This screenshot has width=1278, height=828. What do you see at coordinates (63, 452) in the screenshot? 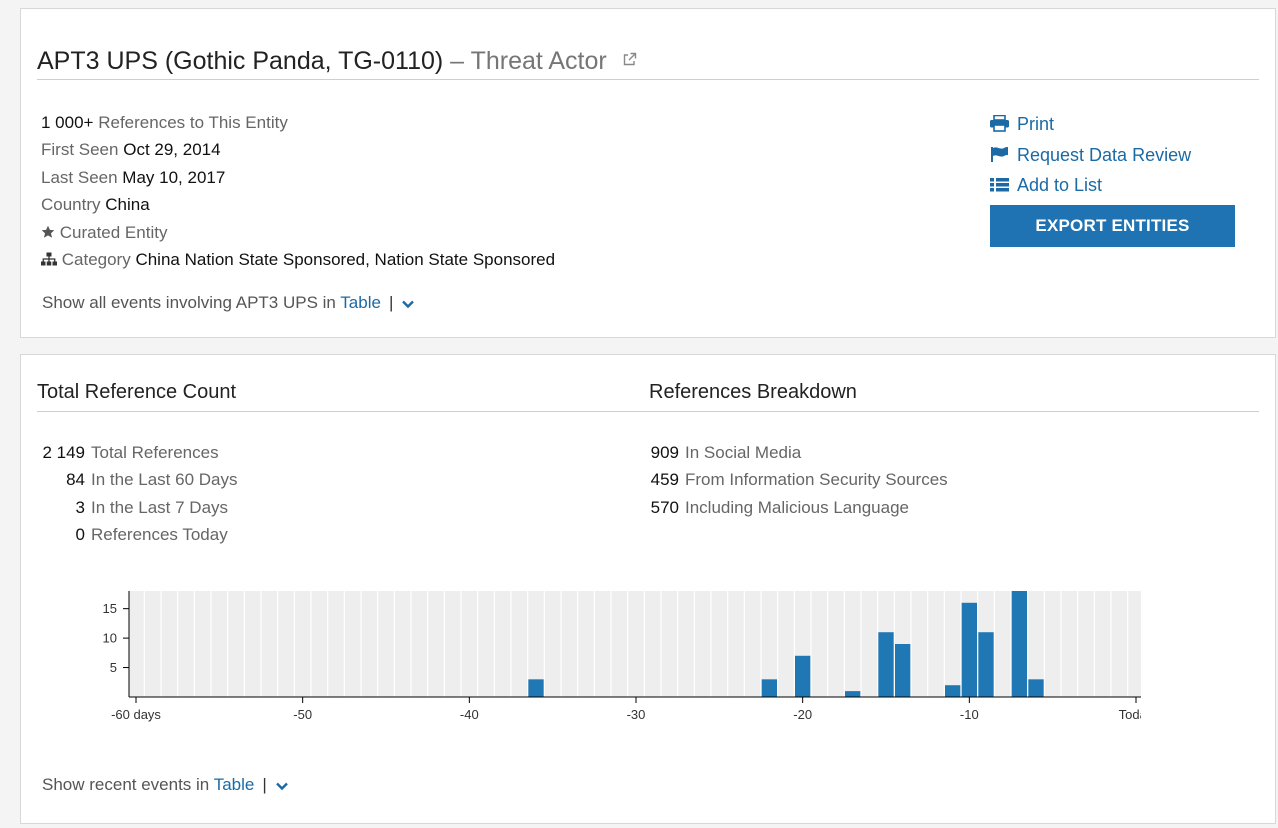
I see `stat-number: 2 149` at bounding box center [63, 452].